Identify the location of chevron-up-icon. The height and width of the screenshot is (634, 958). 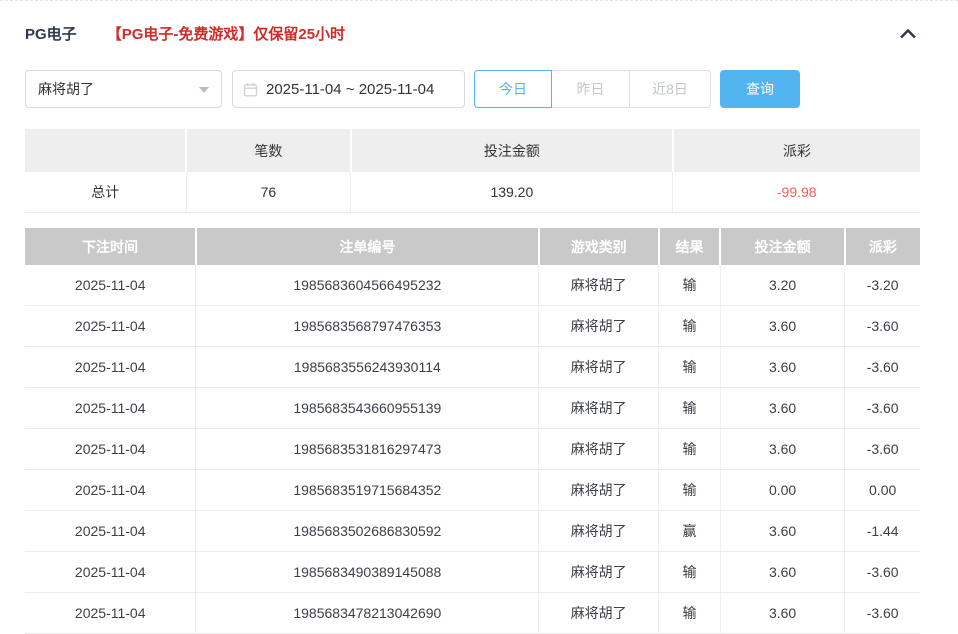
(908, 33).